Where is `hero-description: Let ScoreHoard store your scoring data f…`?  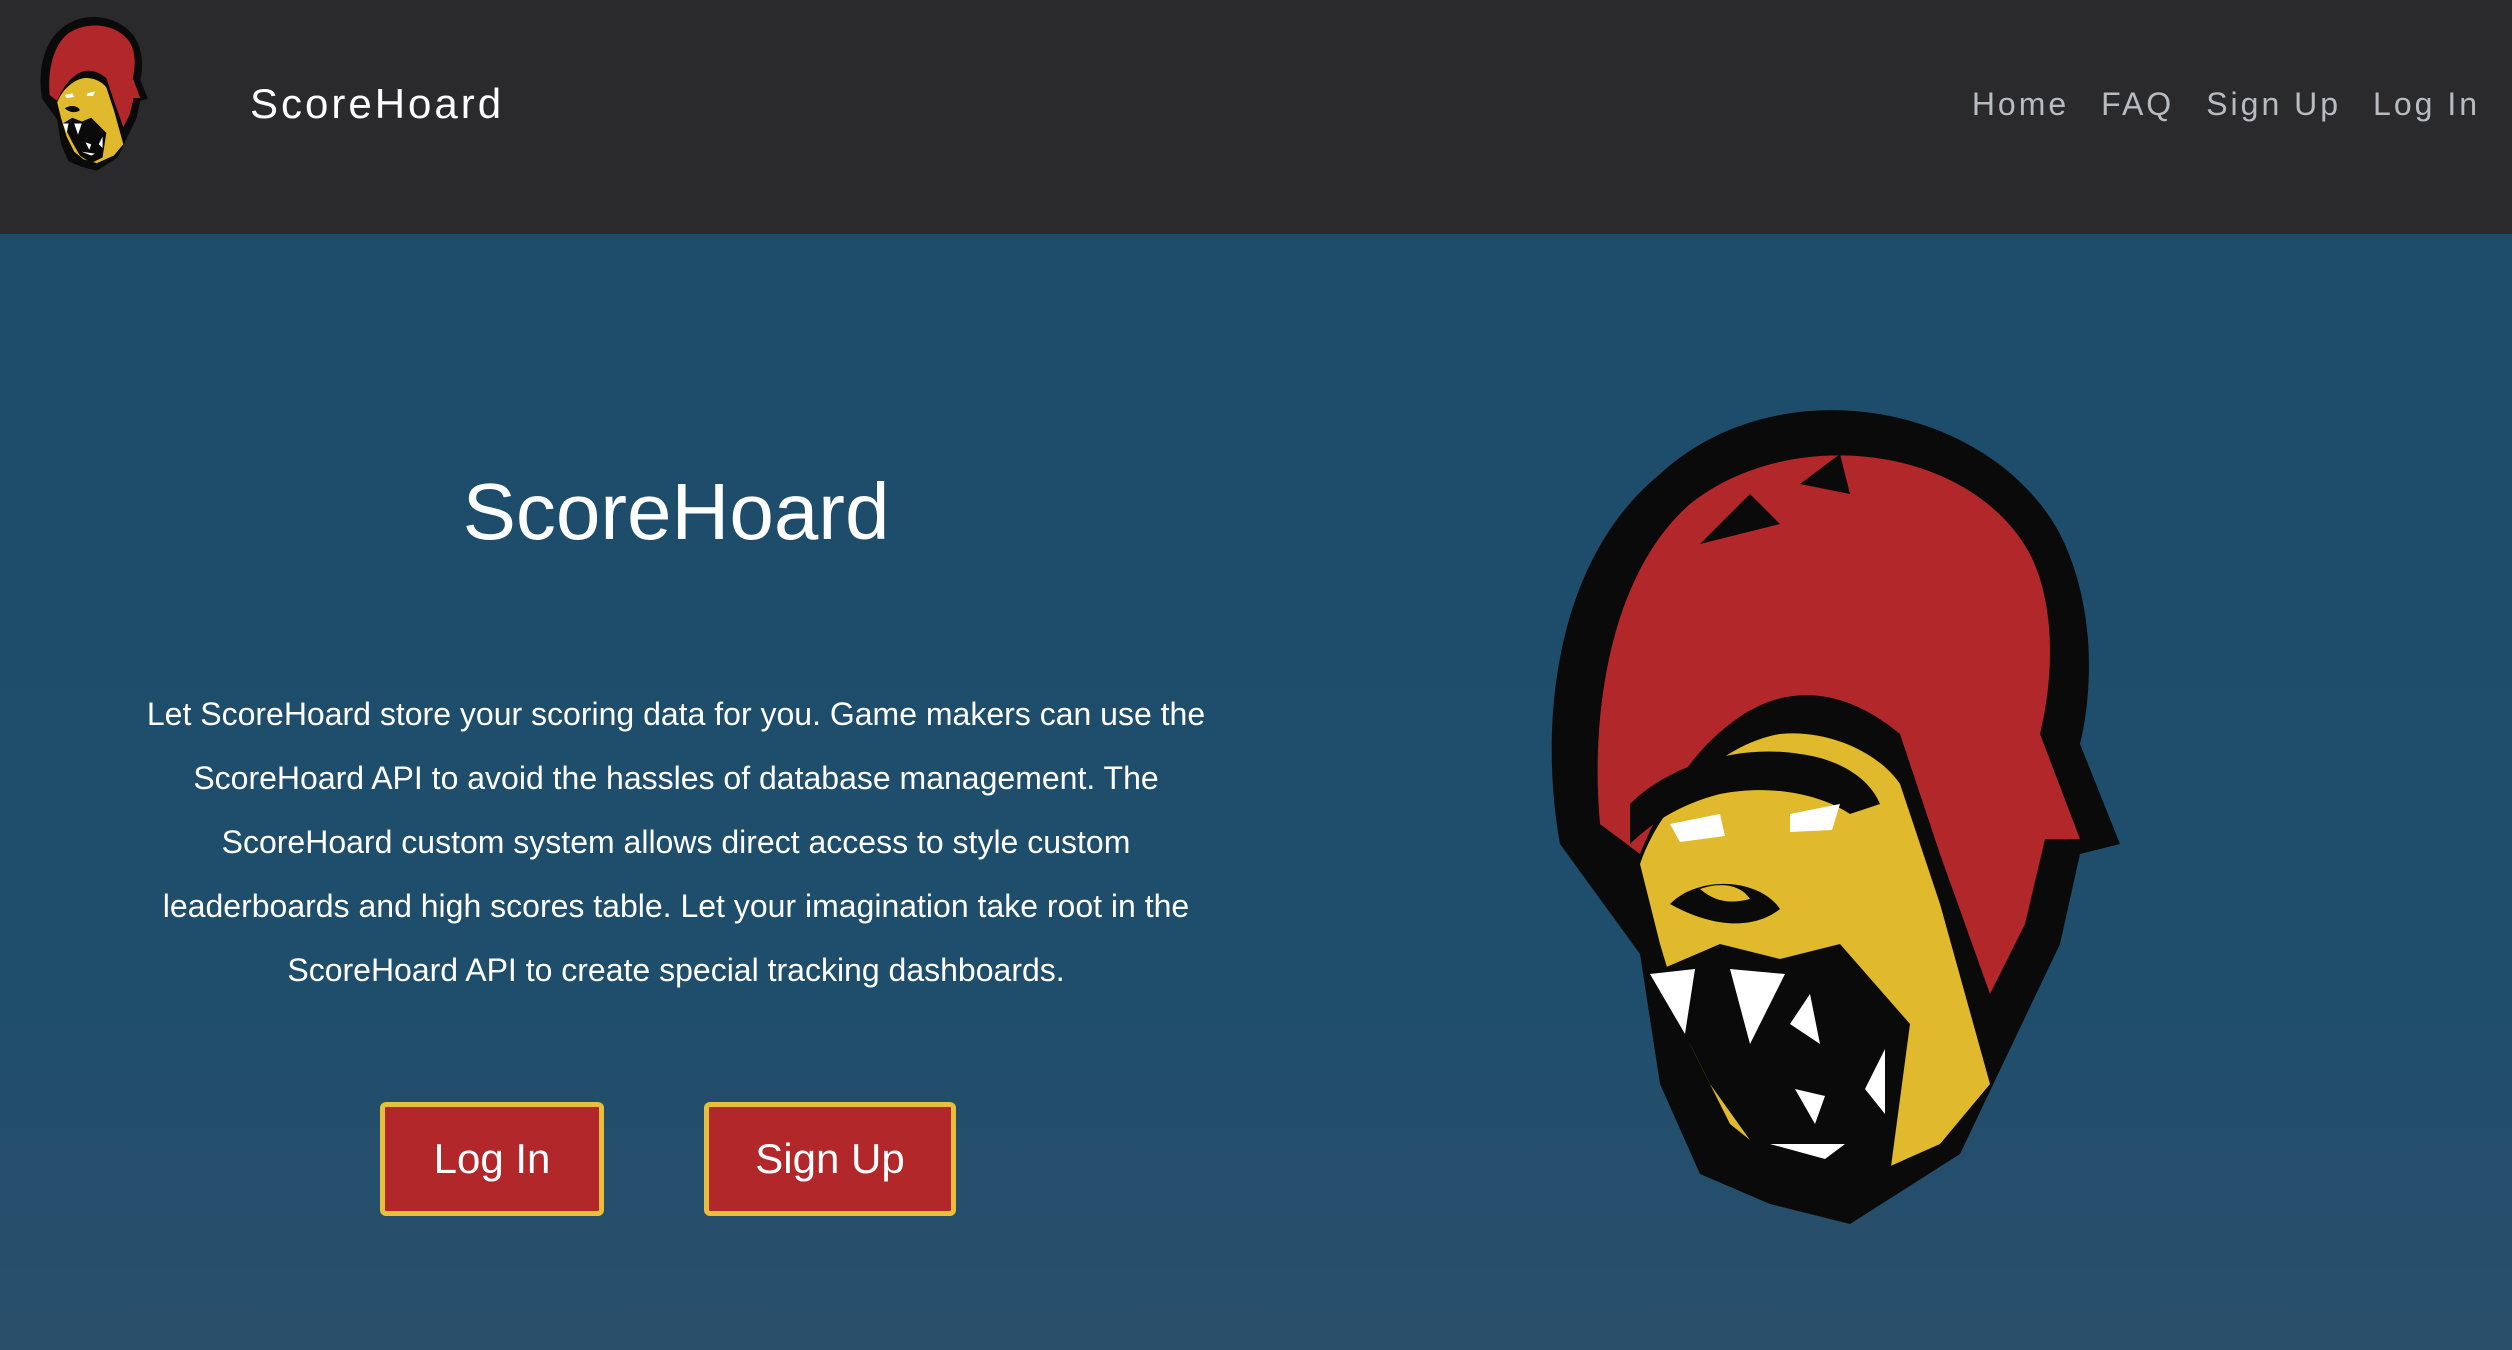
hero-description: Let ScoreHoard store your scoring data f… is located at coordinates (676, 842).